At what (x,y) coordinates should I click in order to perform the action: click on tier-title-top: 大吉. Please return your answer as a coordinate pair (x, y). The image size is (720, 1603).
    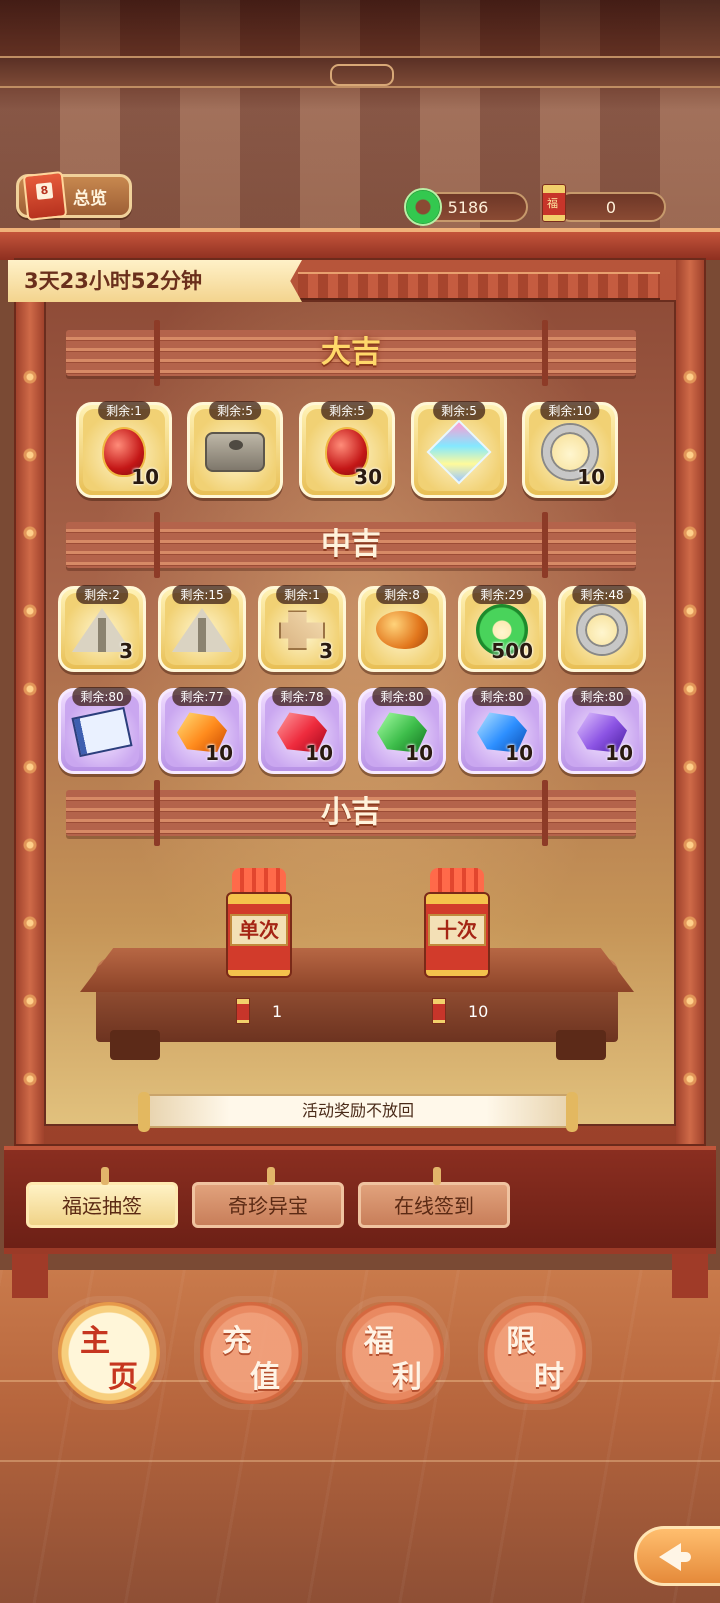
    Looking at the image, I should click on (351, 352).